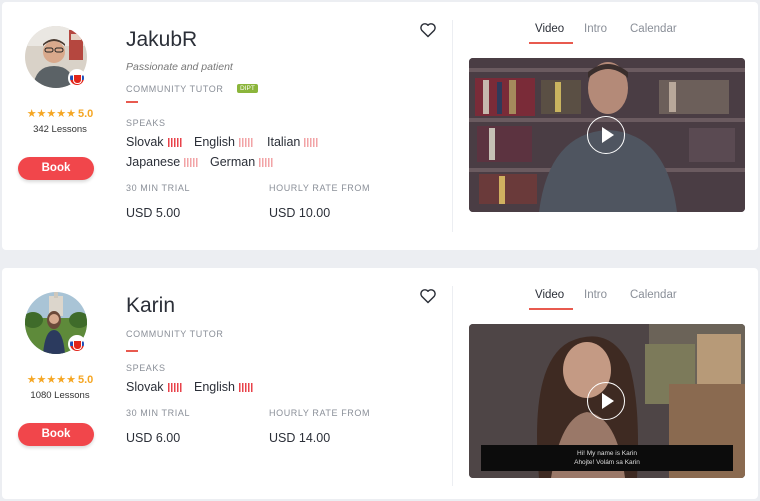  Describe the element at coordinates (607, 462) in the screenshot. I see `subtitle-line: Ahojte! Volám sa Karin` at that location.